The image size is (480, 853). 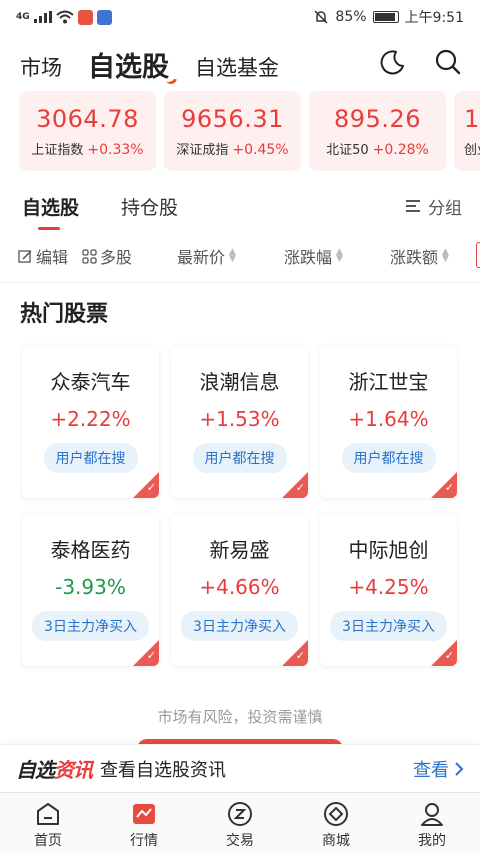 I want to click on night-mode-moon-icon, so click(x=392, y=62).